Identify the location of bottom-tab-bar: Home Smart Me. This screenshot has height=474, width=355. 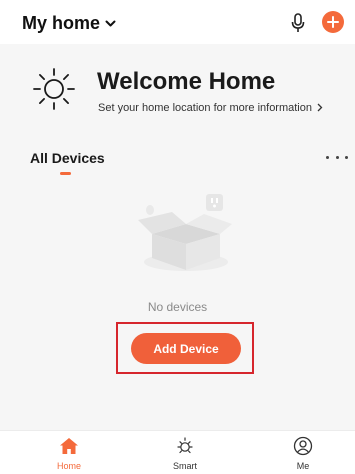
(177, 452).